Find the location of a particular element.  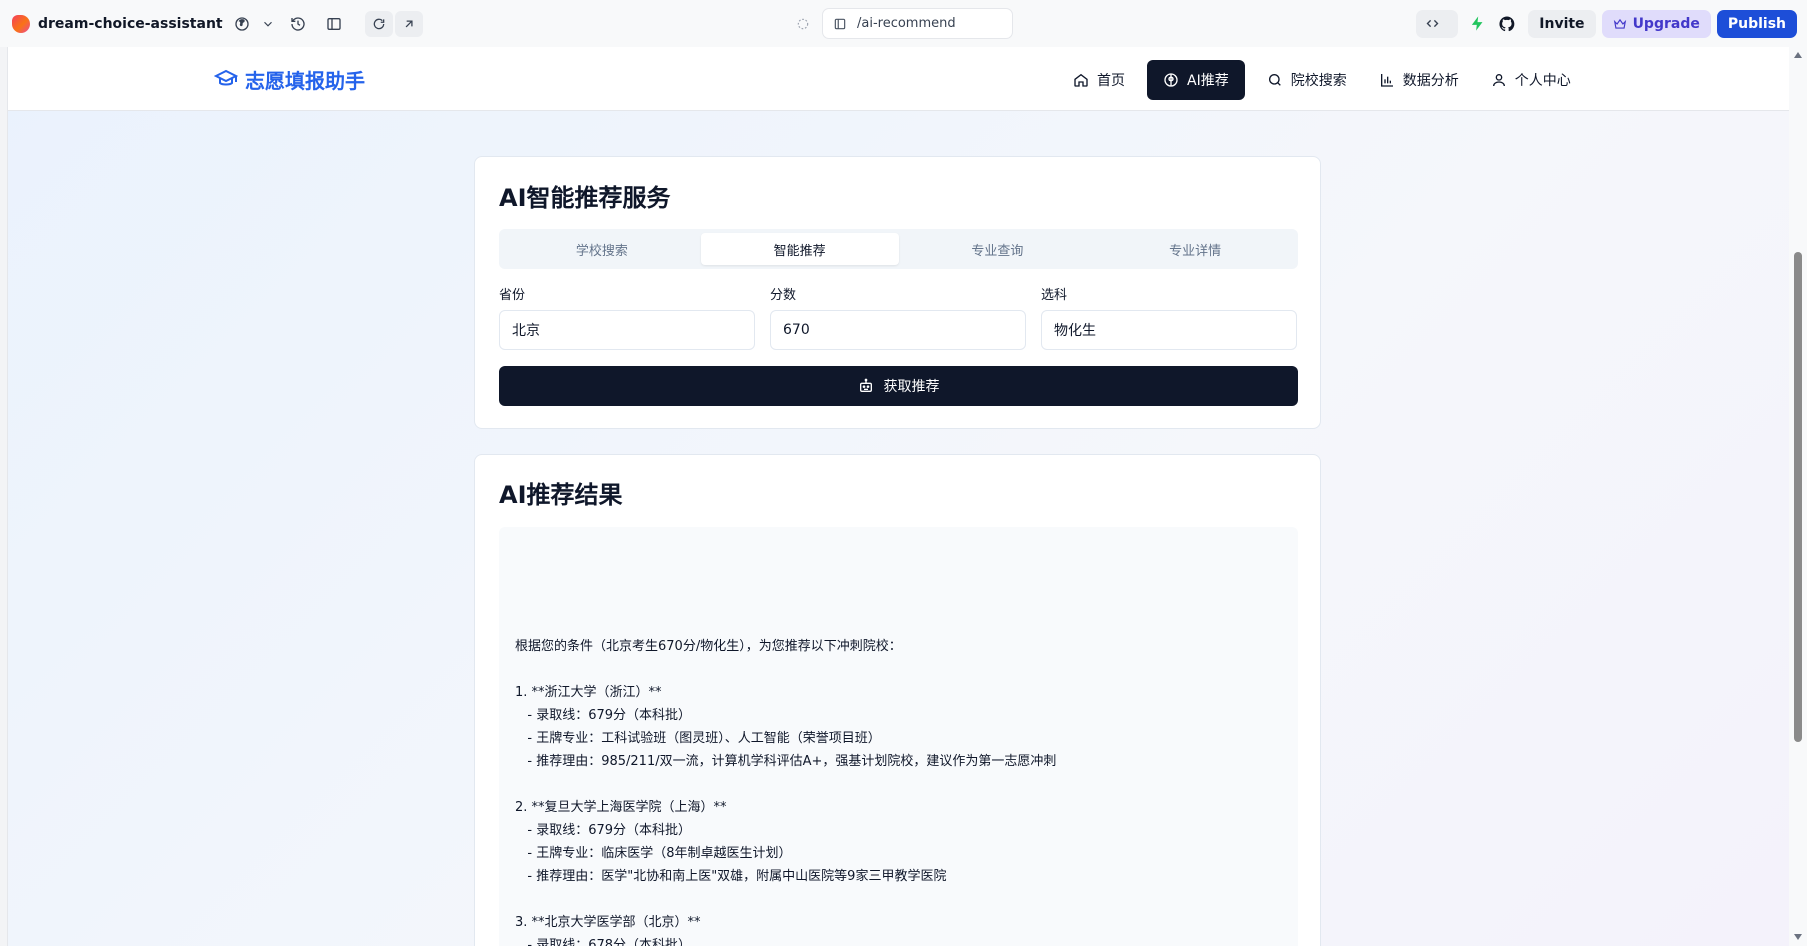

subjects-input is located at coordinates (1169, 330).